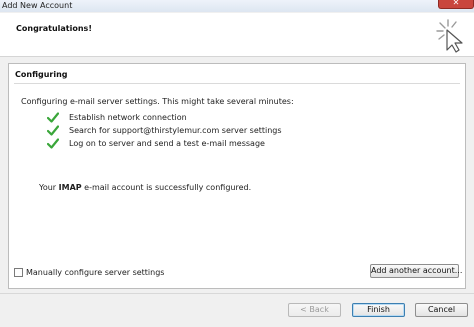  I want to click on section-title: Configuring, so click(41, 74).